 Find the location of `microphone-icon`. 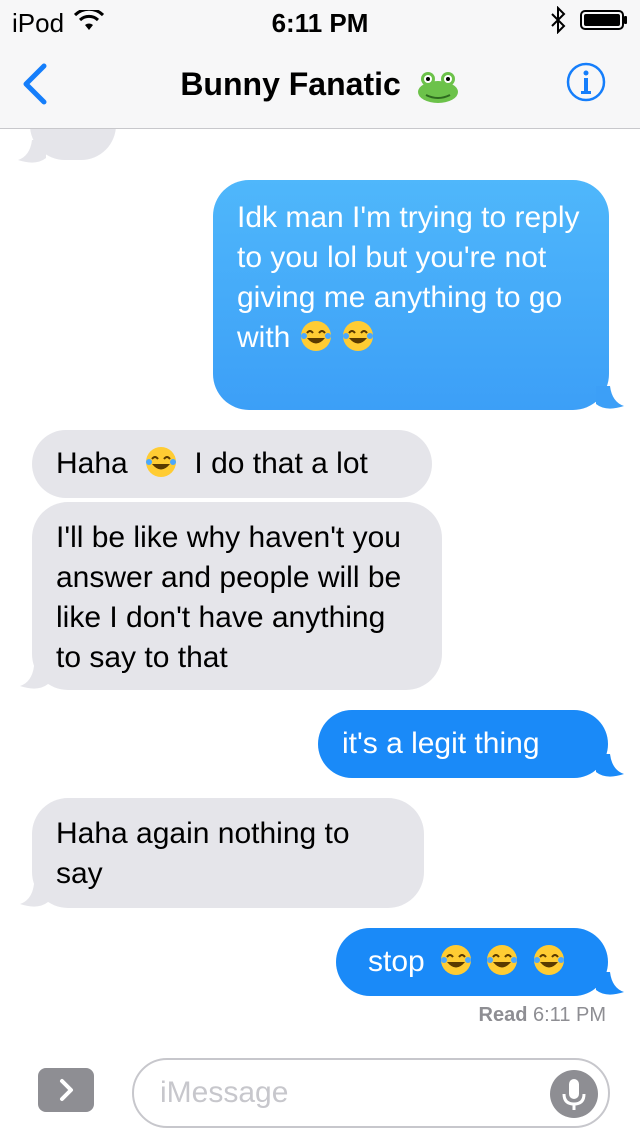

microphone-icon is located at coordinates (574, 1094).